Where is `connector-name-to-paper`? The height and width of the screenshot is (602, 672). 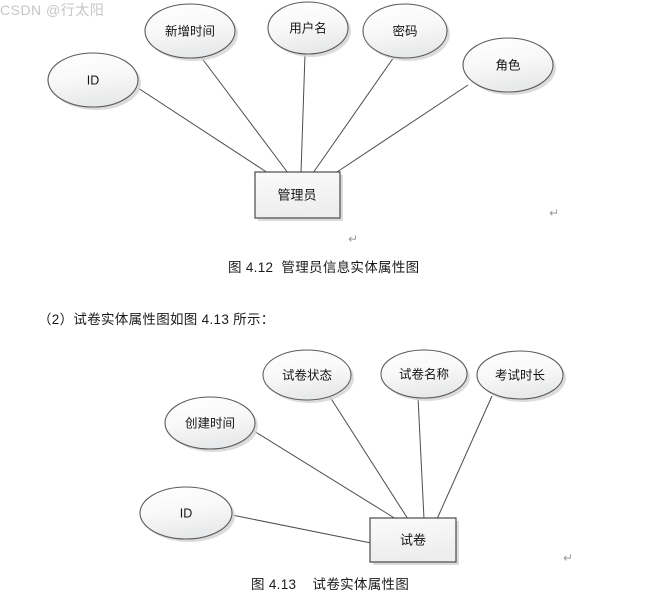 connector-name-to-paper is located at coordinates (421, 458).